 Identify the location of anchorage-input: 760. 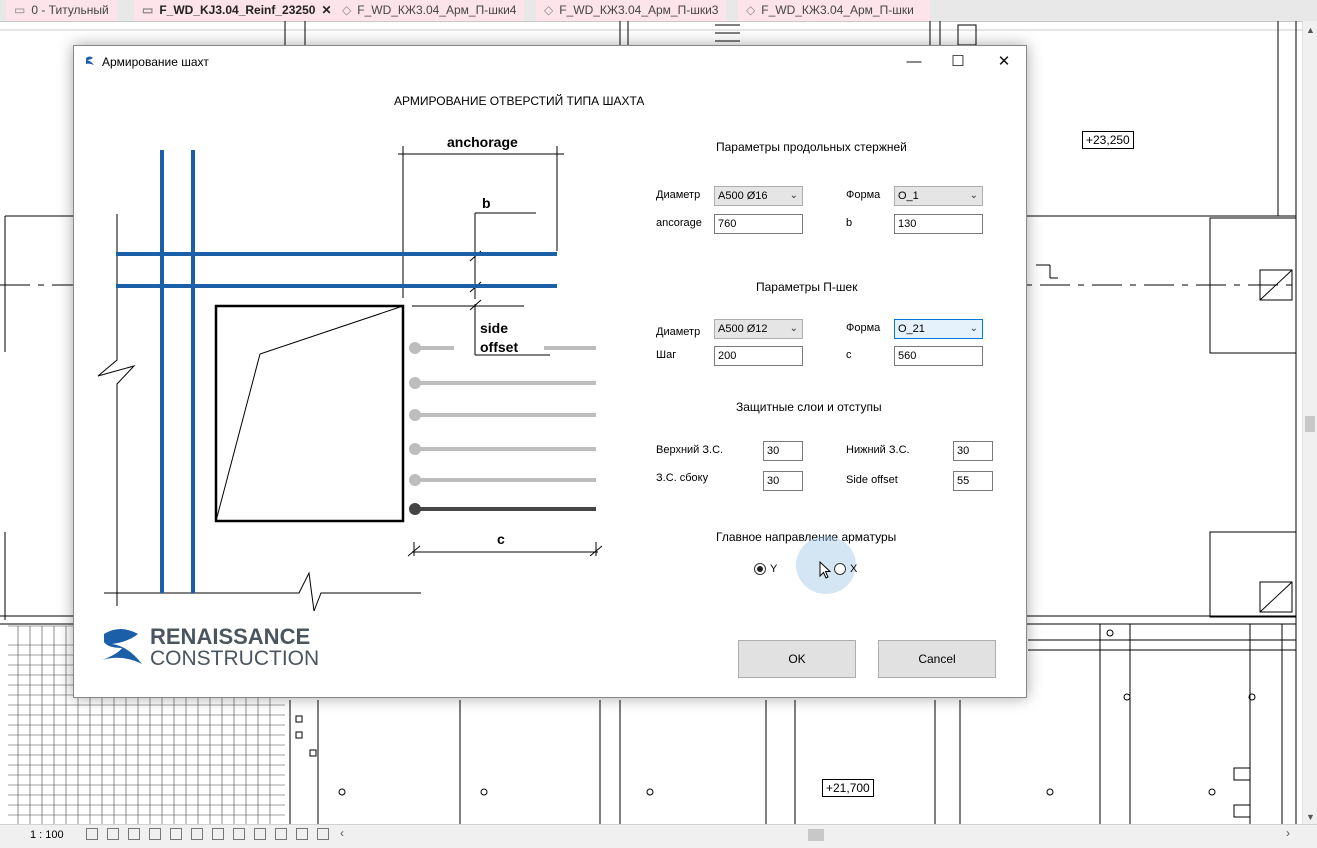
(758, 224).